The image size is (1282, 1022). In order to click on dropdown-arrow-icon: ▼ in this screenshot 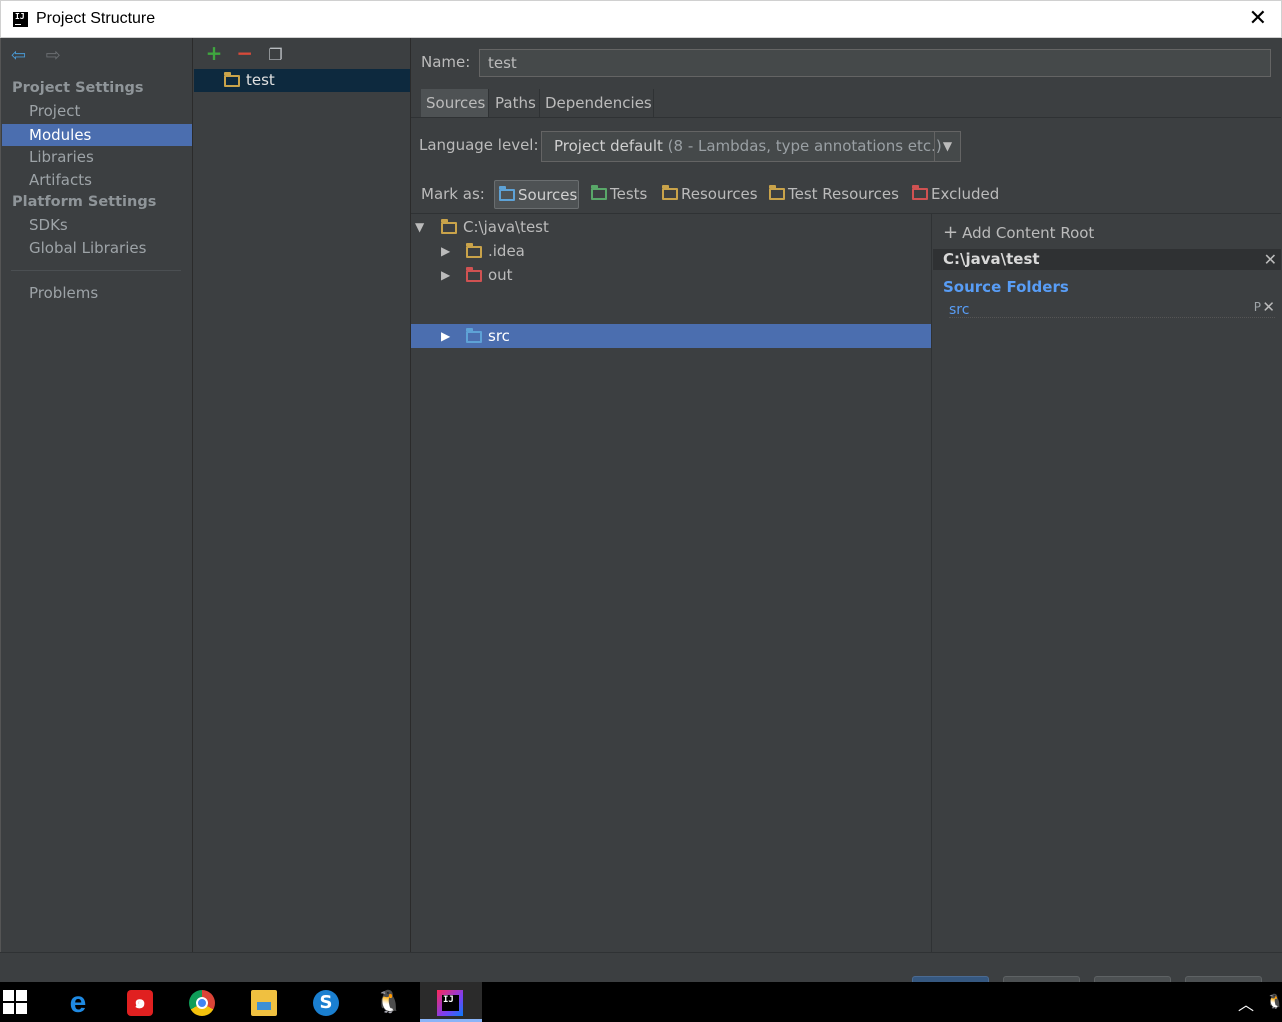, I will do `click(947, 146)`.